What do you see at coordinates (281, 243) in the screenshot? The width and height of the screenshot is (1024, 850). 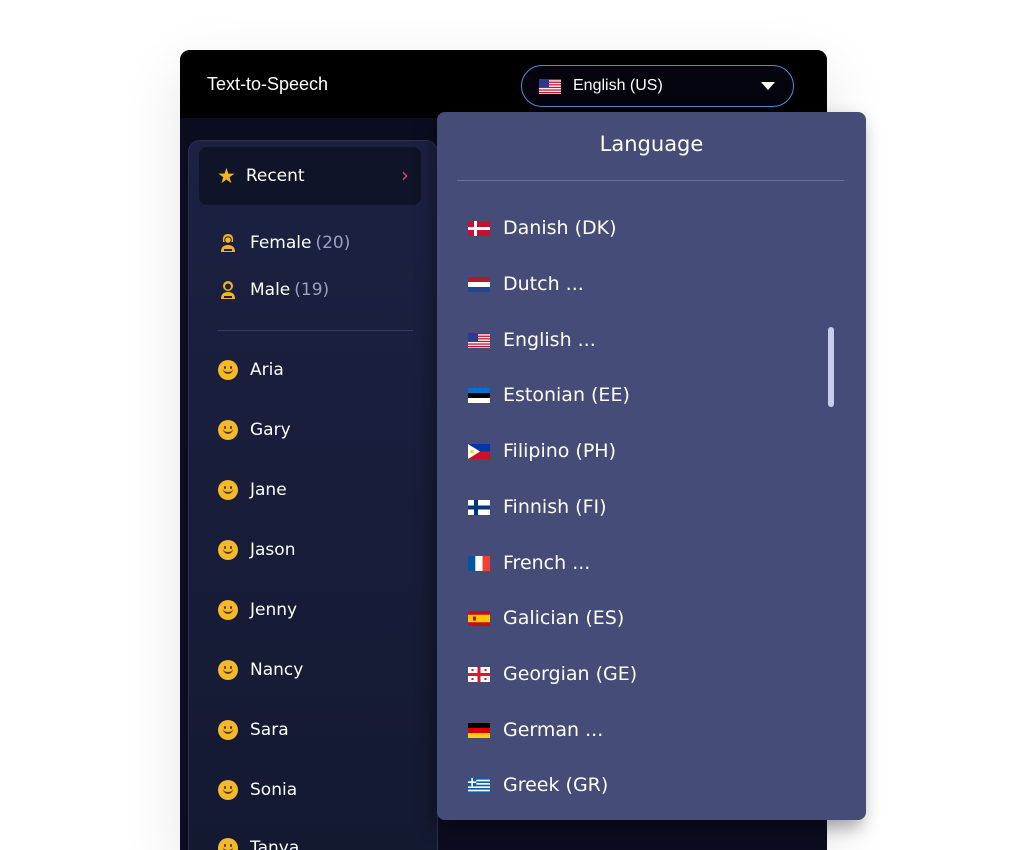 I see `filter-label: Female` at bounding box center [281, 243].